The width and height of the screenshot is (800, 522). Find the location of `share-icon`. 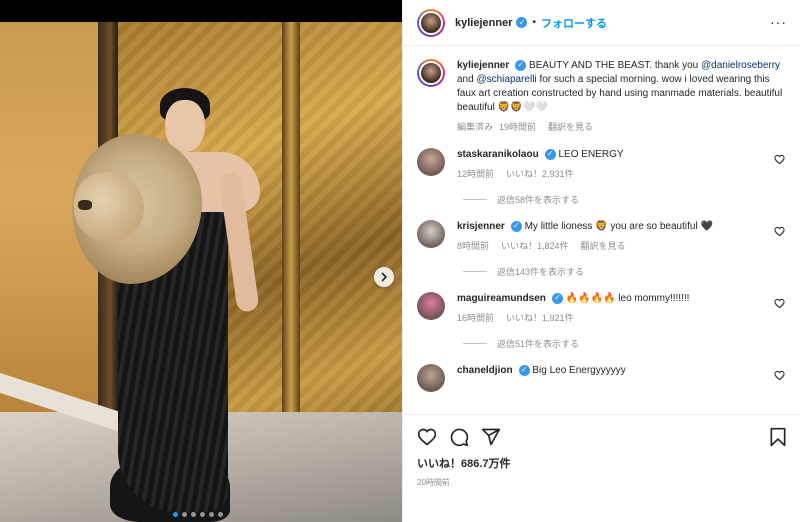

share-icon is located at coordinates (491, 437).